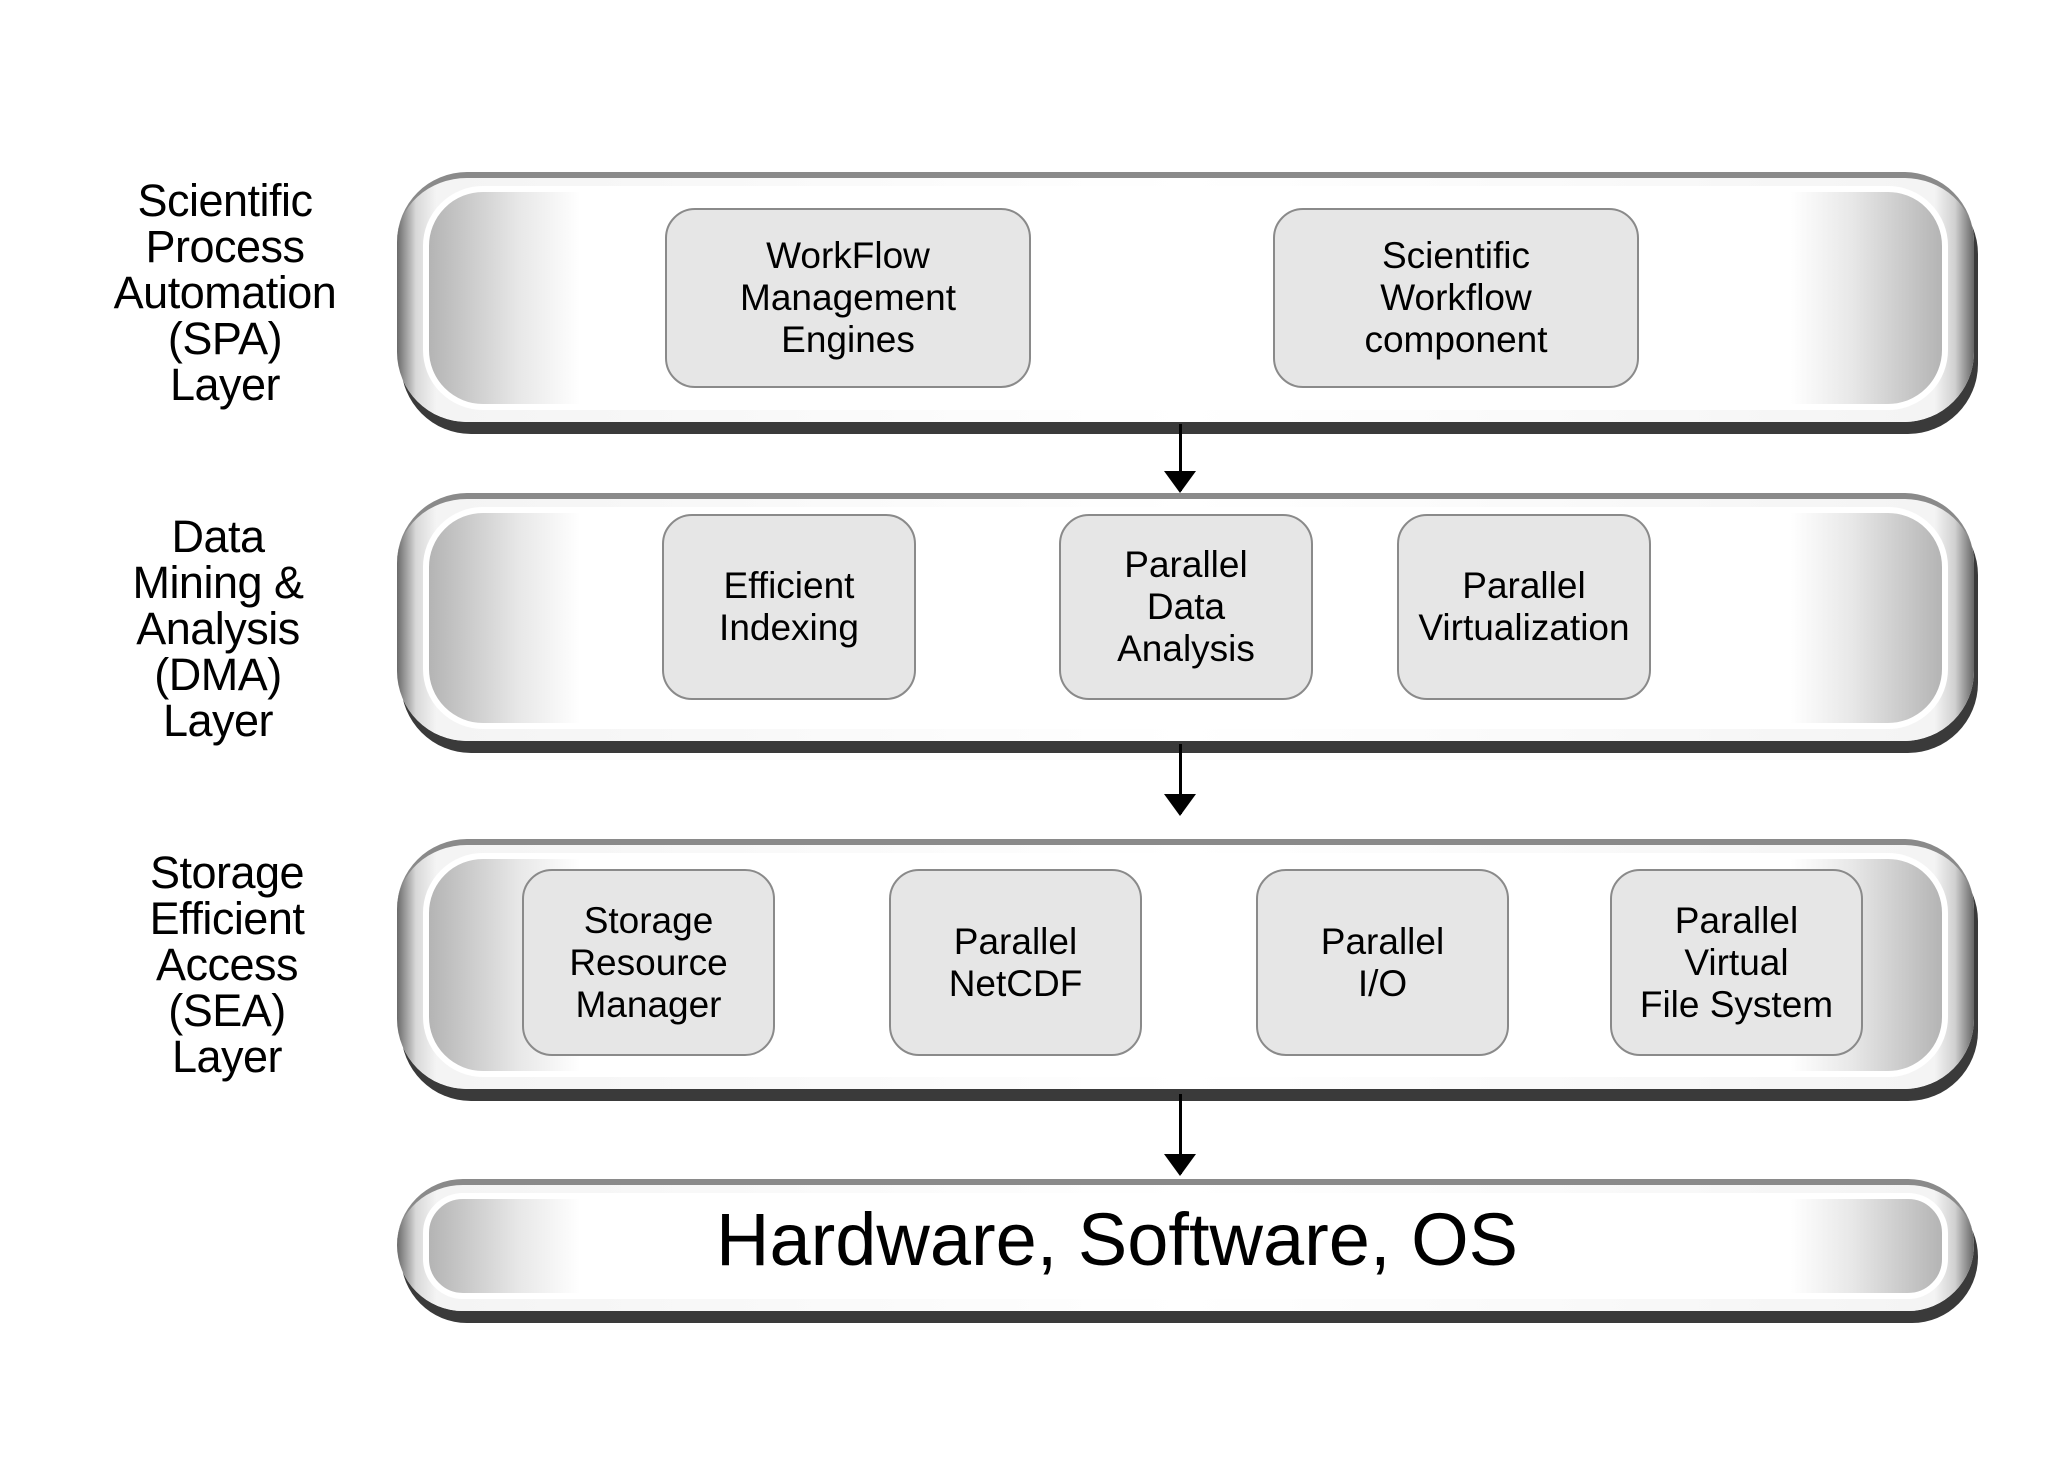 The height and width of the screenshot is (1476, 2067). What do you see at coordinates (1736, 962) in the screenshot?
I see `component-box: Parallel Virtual File System` at bounding box center [1736, 962].